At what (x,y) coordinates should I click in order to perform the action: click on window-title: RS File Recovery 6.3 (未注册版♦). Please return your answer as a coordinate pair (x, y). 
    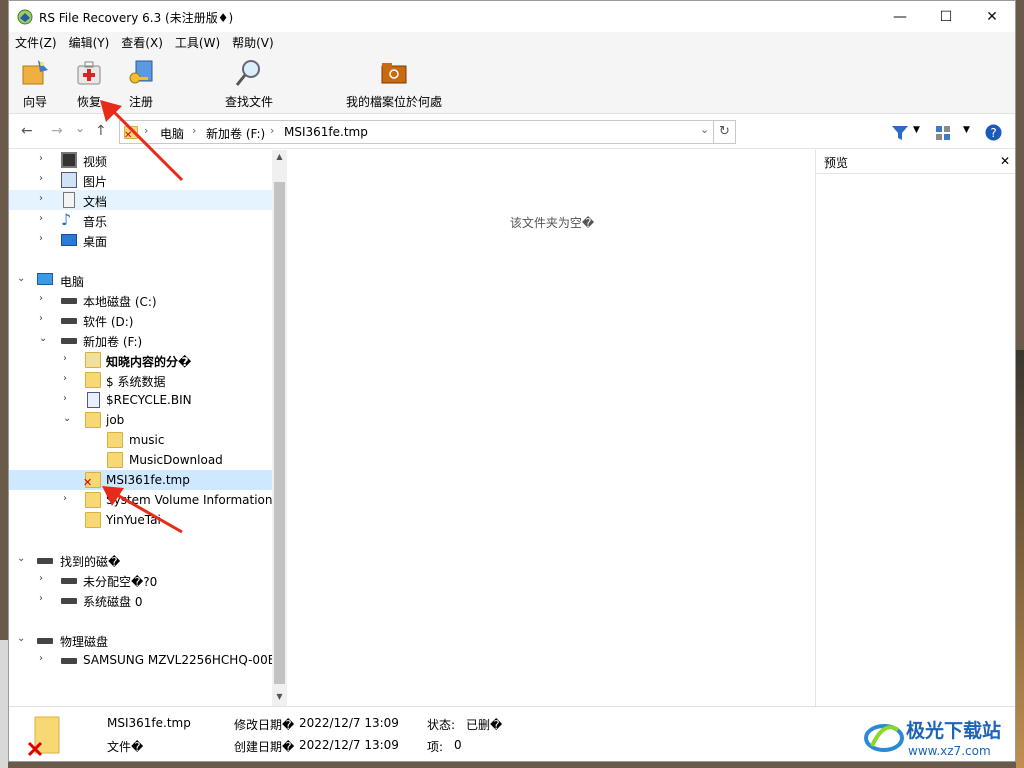
    Looking at the image, I should click on (136, 18).